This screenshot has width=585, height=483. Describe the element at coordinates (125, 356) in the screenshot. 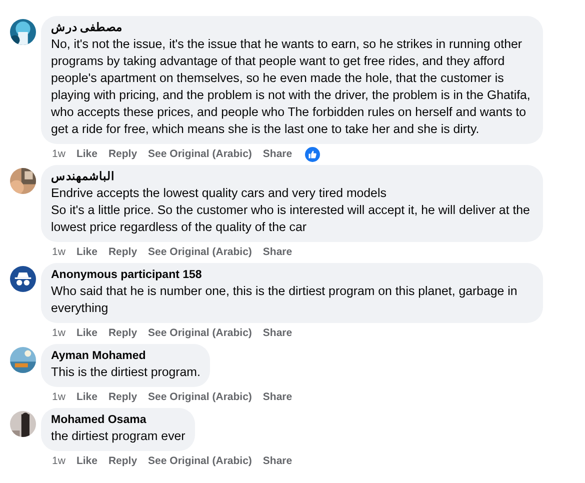

I see `comment-author: Ayman Mohamed` at that location.